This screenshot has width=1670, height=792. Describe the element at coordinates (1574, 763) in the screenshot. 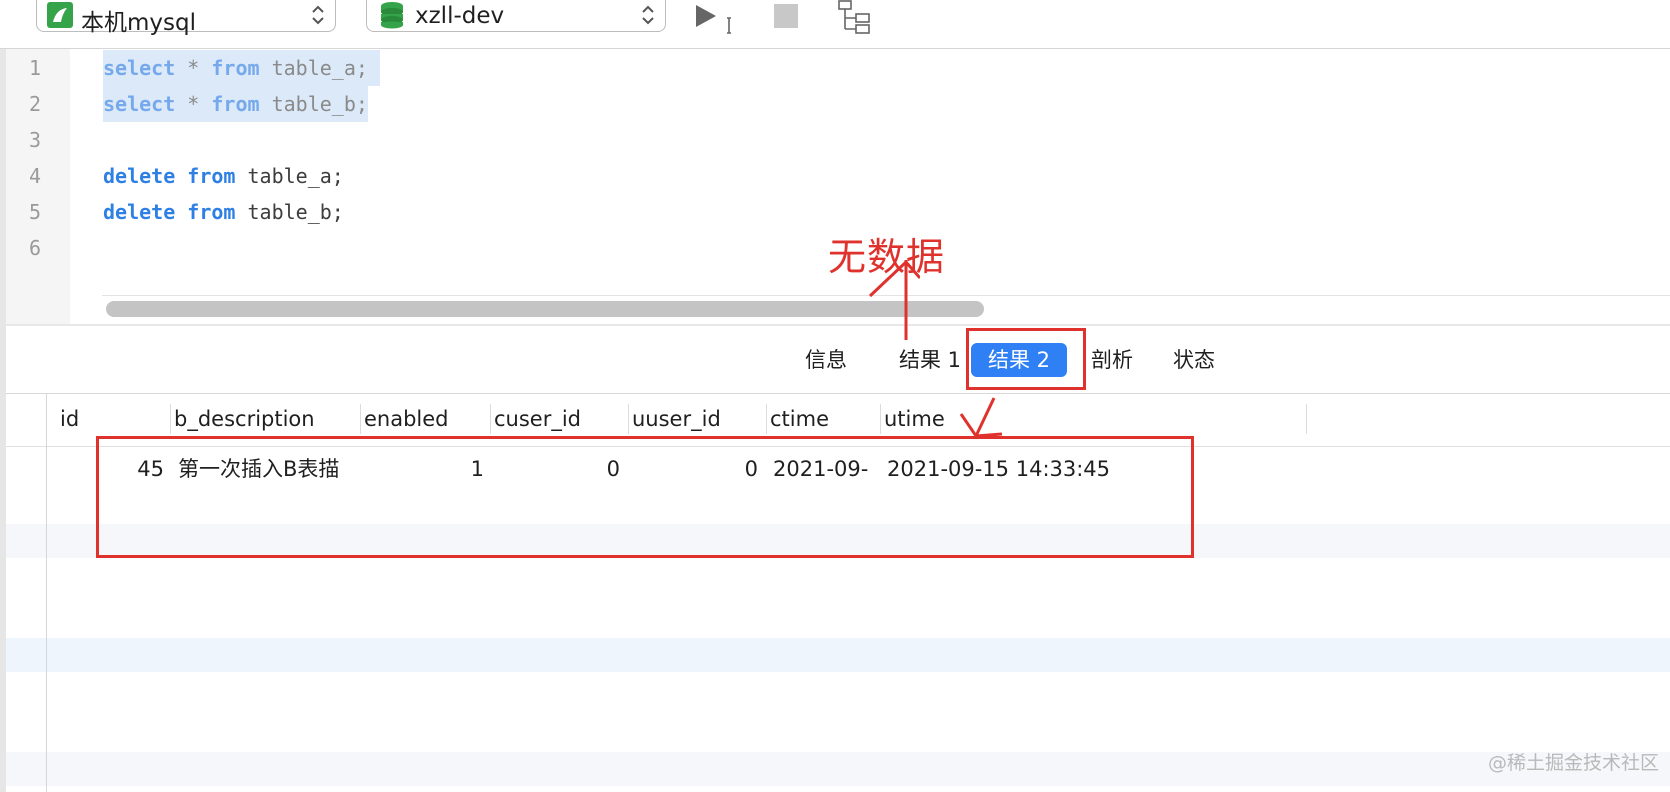

I see `watermark: @稀土掘金技术社区` at that location.